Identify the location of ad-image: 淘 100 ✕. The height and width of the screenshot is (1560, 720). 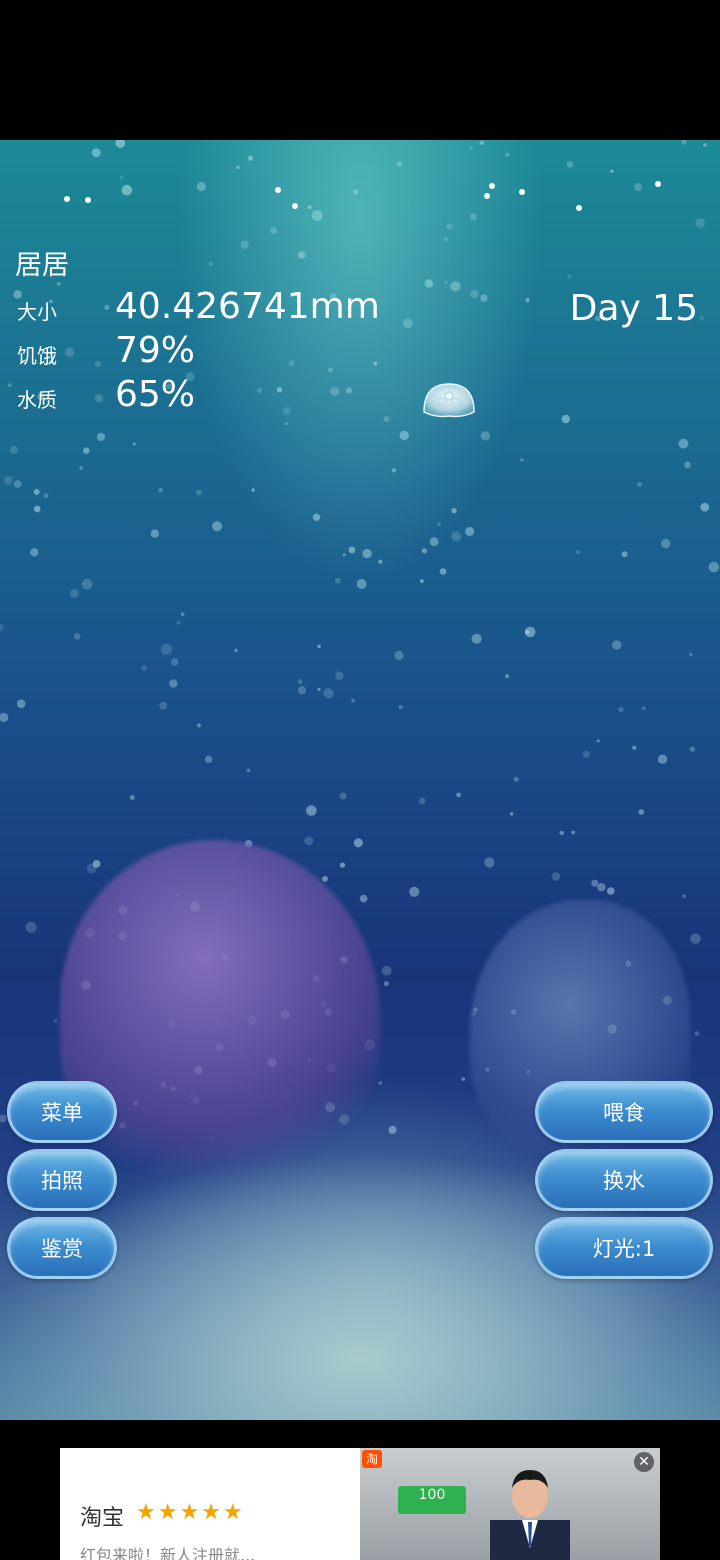
(510, 1504).